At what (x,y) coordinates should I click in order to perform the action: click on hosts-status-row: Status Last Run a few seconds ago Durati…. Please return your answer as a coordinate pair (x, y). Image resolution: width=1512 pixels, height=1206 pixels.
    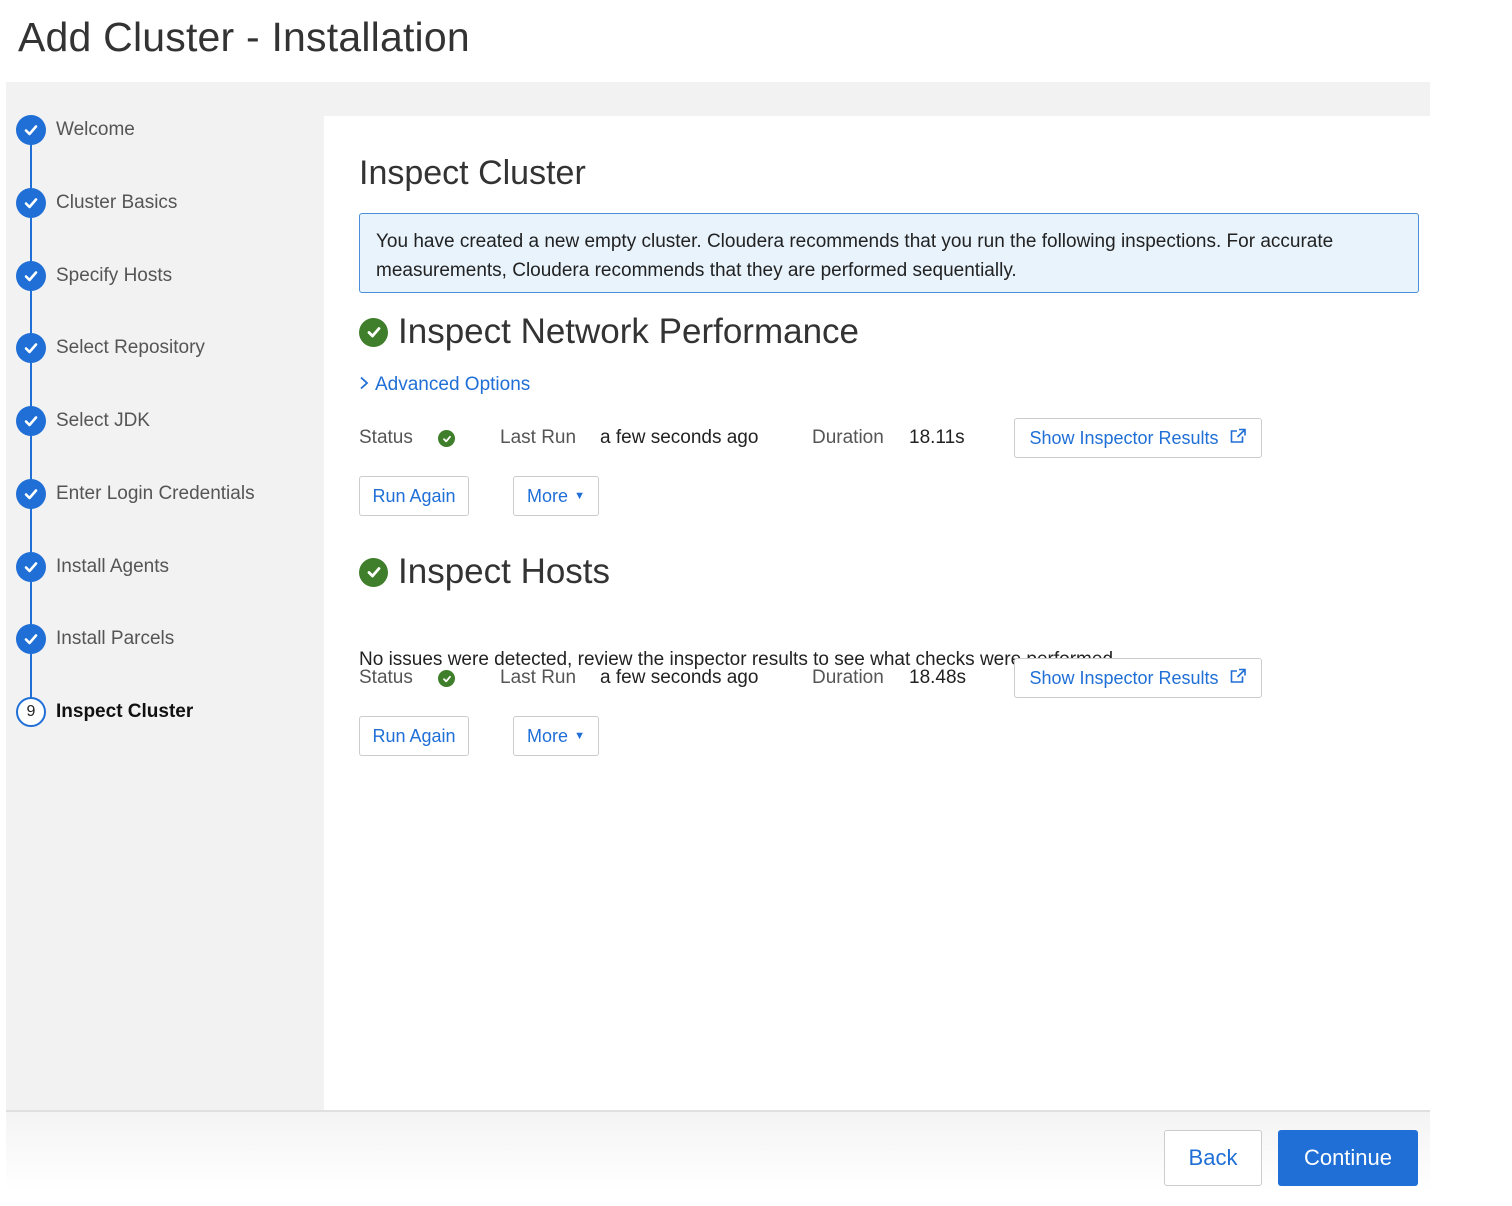
    Looking at the image, I should click on (889, 678).